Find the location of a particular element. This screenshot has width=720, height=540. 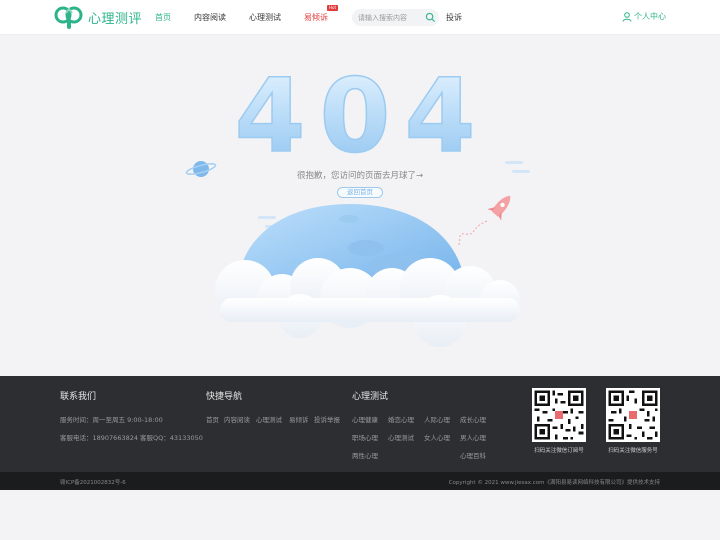

top-header: 心理测评 首页 内容阅读 心理测试 易倾诉 Hot 投诉 个人中心 is located at coordinates (360, 17).